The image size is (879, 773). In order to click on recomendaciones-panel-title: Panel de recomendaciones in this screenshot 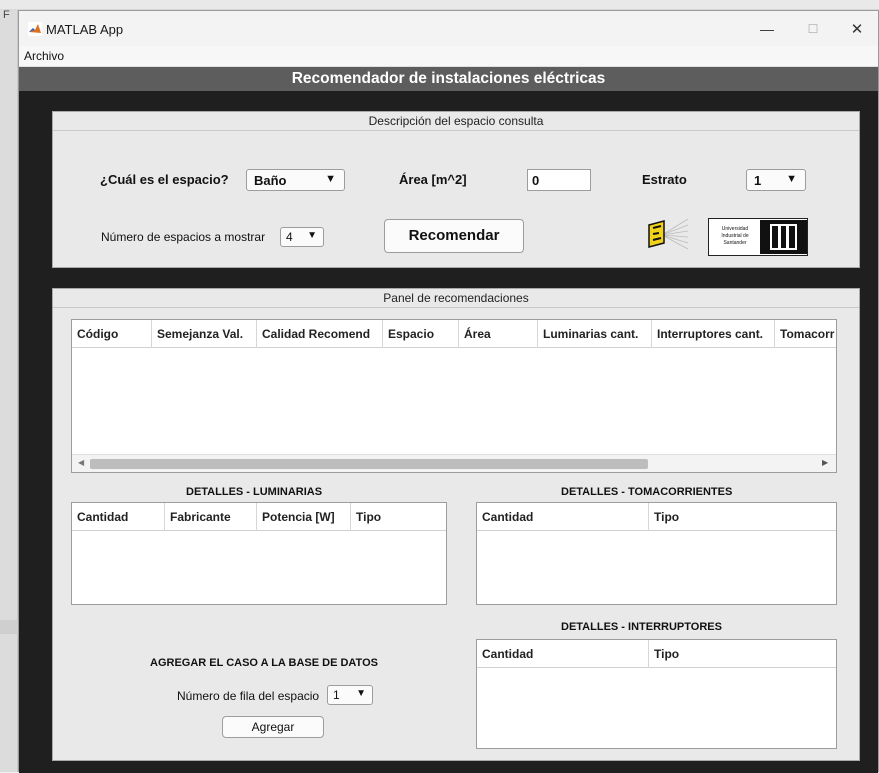, I will do `click(456, 298)`.